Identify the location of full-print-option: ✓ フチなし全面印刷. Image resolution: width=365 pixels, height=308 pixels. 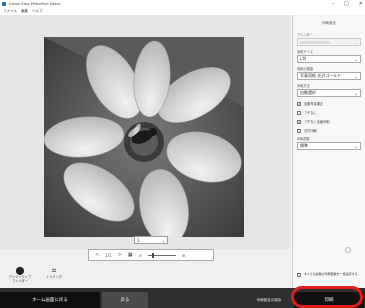
(329, 121).